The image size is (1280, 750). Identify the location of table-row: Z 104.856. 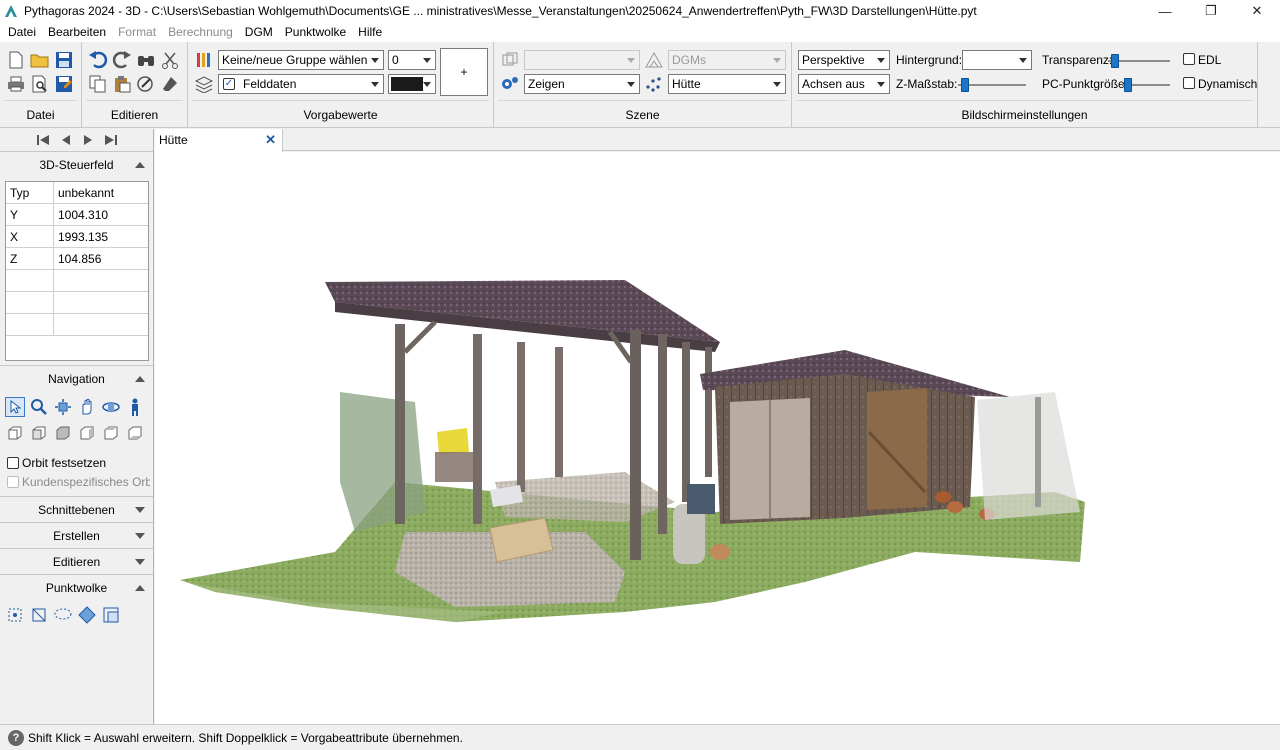
(77, 259).